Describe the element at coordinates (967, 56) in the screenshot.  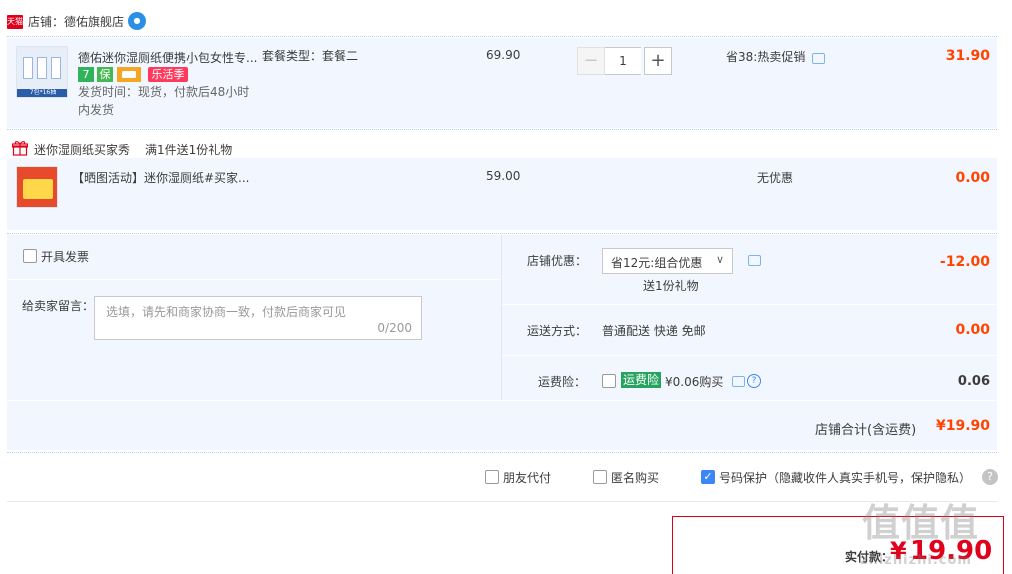
I see `item-total: 31.90` at that location.